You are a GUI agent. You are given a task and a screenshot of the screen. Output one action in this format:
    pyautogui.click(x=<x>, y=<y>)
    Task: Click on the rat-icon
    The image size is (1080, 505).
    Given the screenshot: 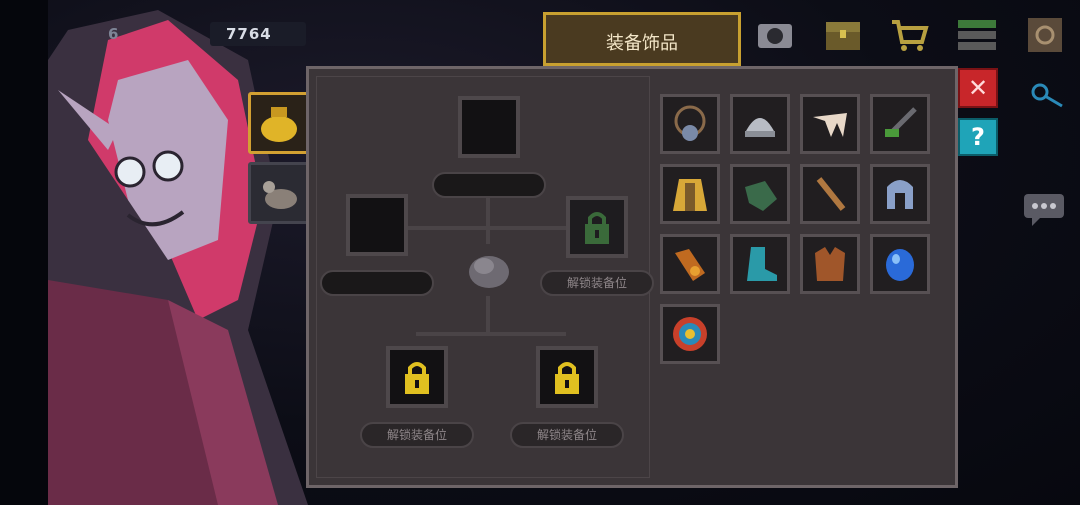 What is the action you would take?
    pyautogui.click(x=280, y=195)
    